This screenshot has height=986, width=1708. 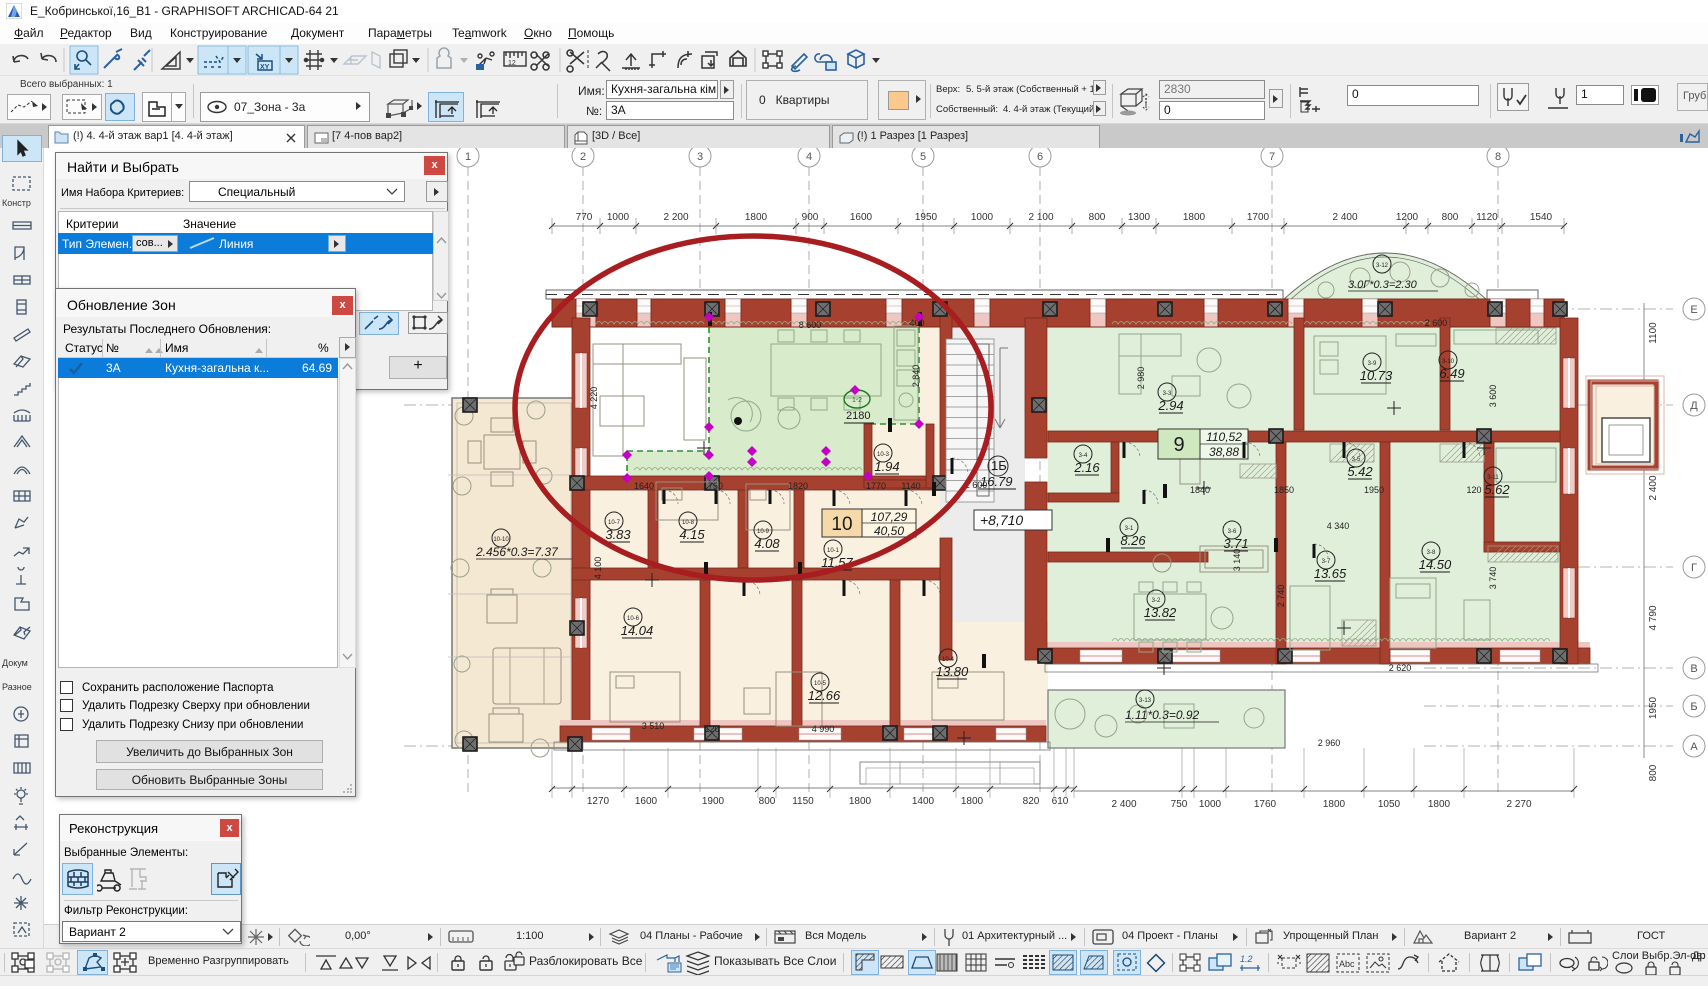 I want to click on svg-text: 1100, so click(x=1653, y=333).